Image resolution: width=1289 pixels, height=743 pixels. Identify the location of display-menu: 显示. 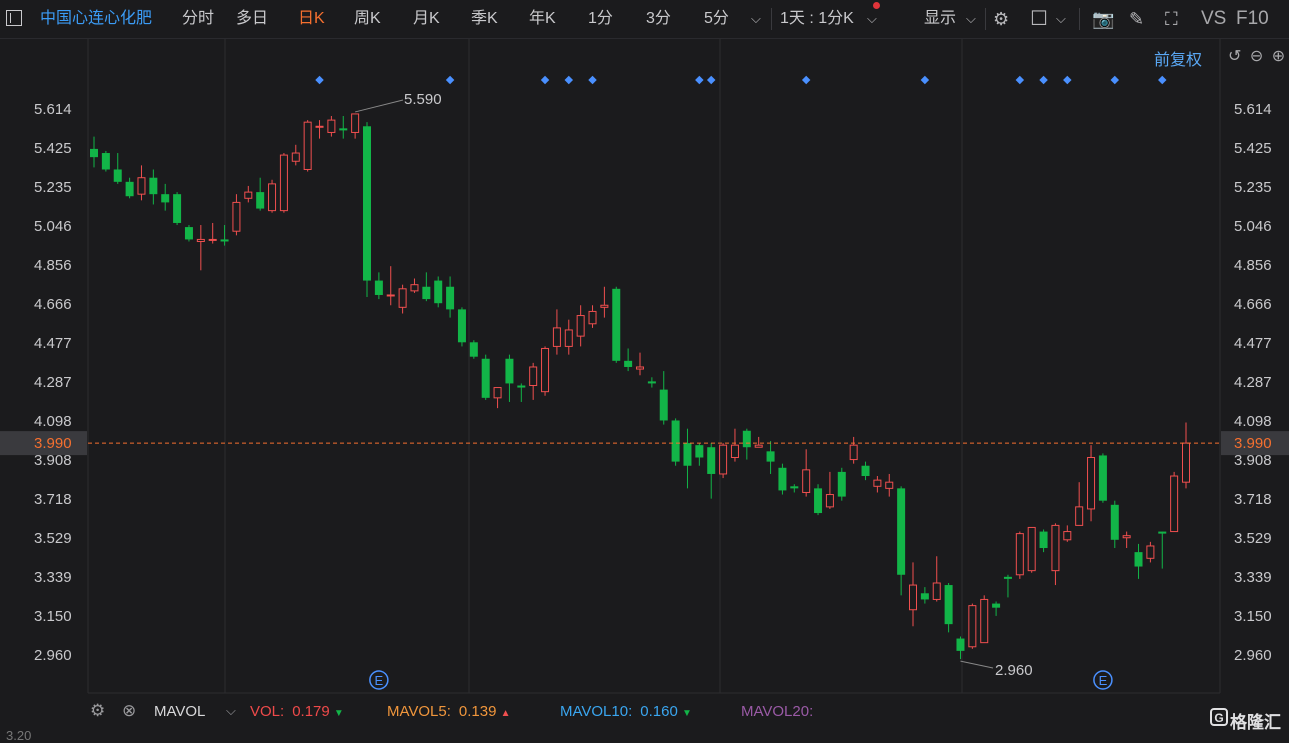
(940, 19).